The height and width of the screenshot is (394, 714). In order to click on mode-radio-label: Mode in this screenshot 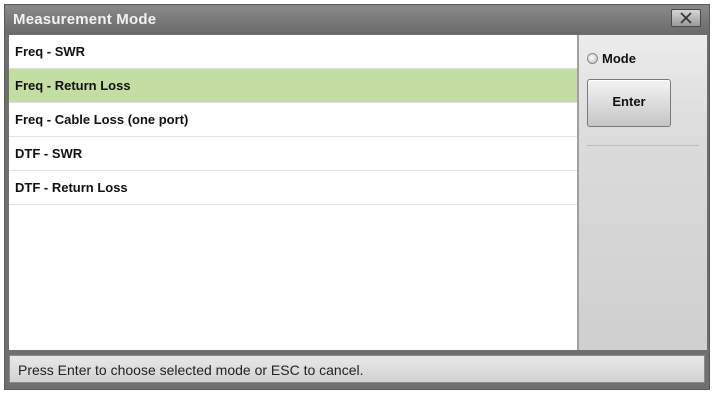, I will do `click(619, 58)`.